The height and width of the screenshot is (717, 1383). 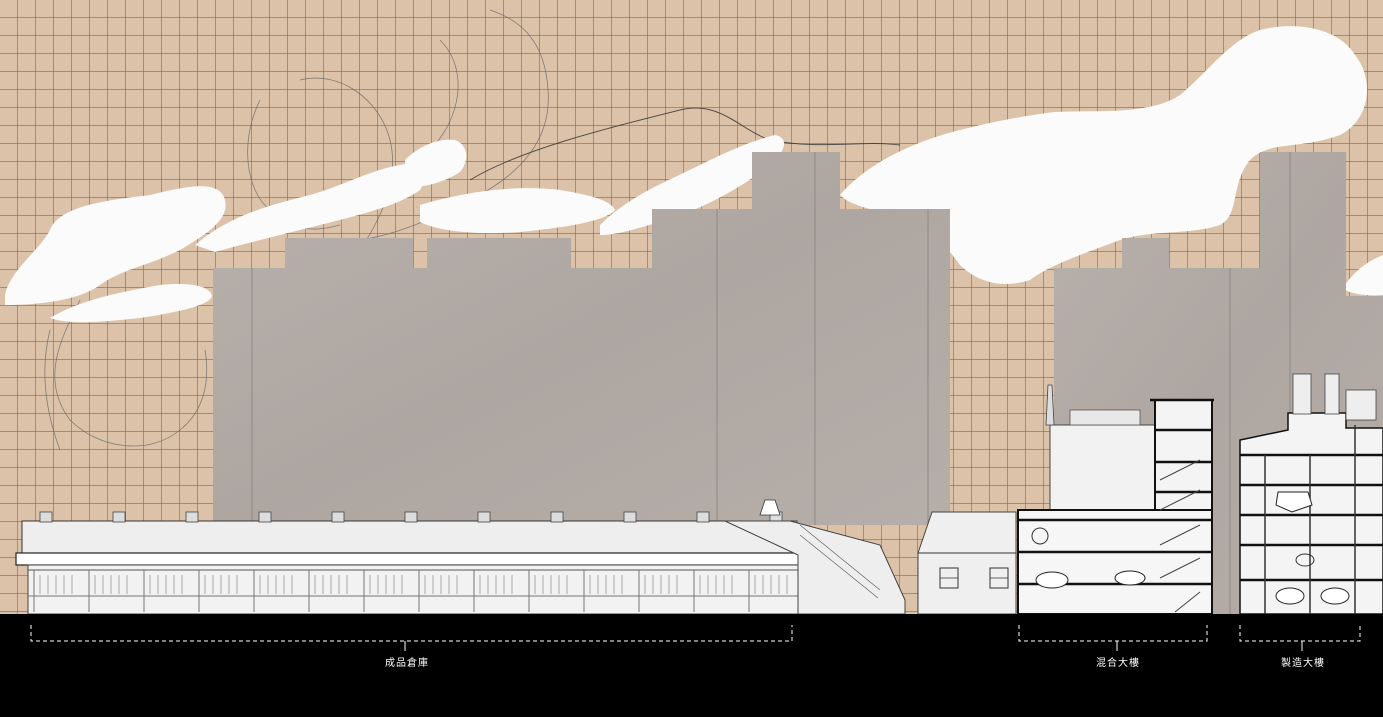 I want to click on zone-label-manufacturing-building: 製造大樓, so click(x=1303, y=663).